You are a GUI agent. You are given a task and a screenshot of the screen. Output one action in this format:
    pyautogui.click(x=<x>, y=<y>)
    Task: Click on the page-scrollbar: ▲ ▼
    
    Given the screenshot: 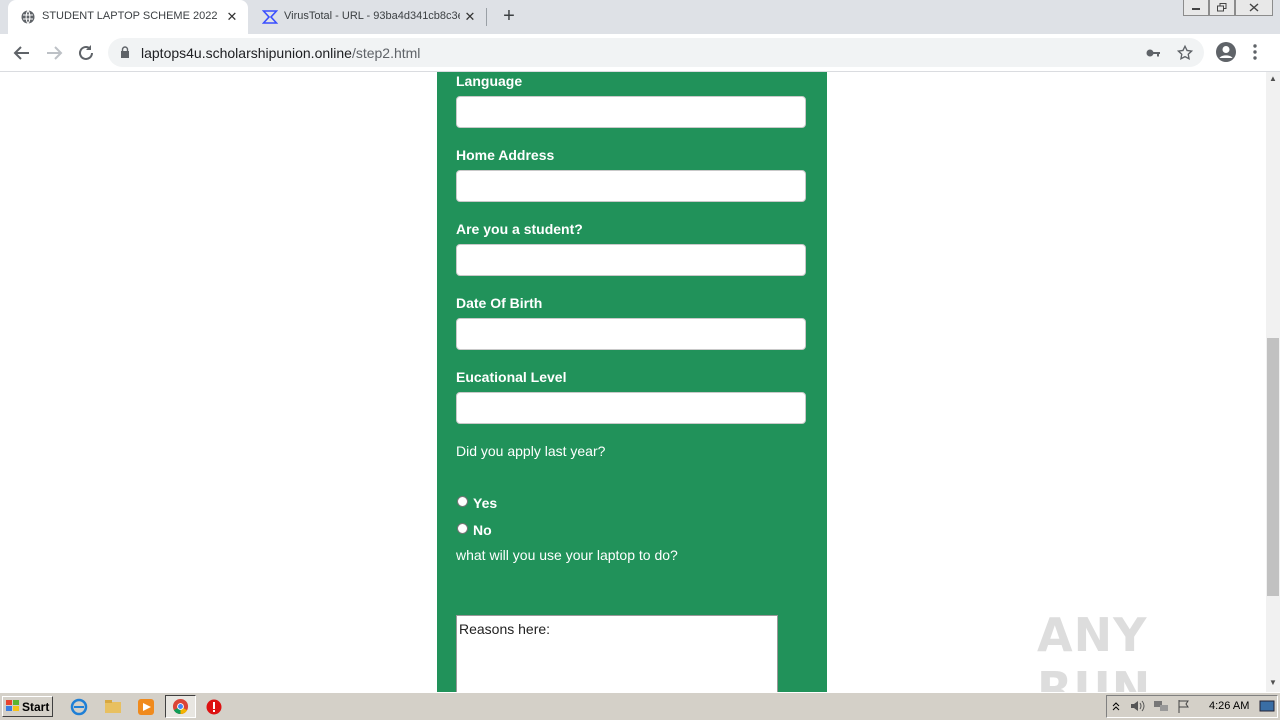 What is the action you would take?
    pyautogui.click(x=1273, y=382)
    